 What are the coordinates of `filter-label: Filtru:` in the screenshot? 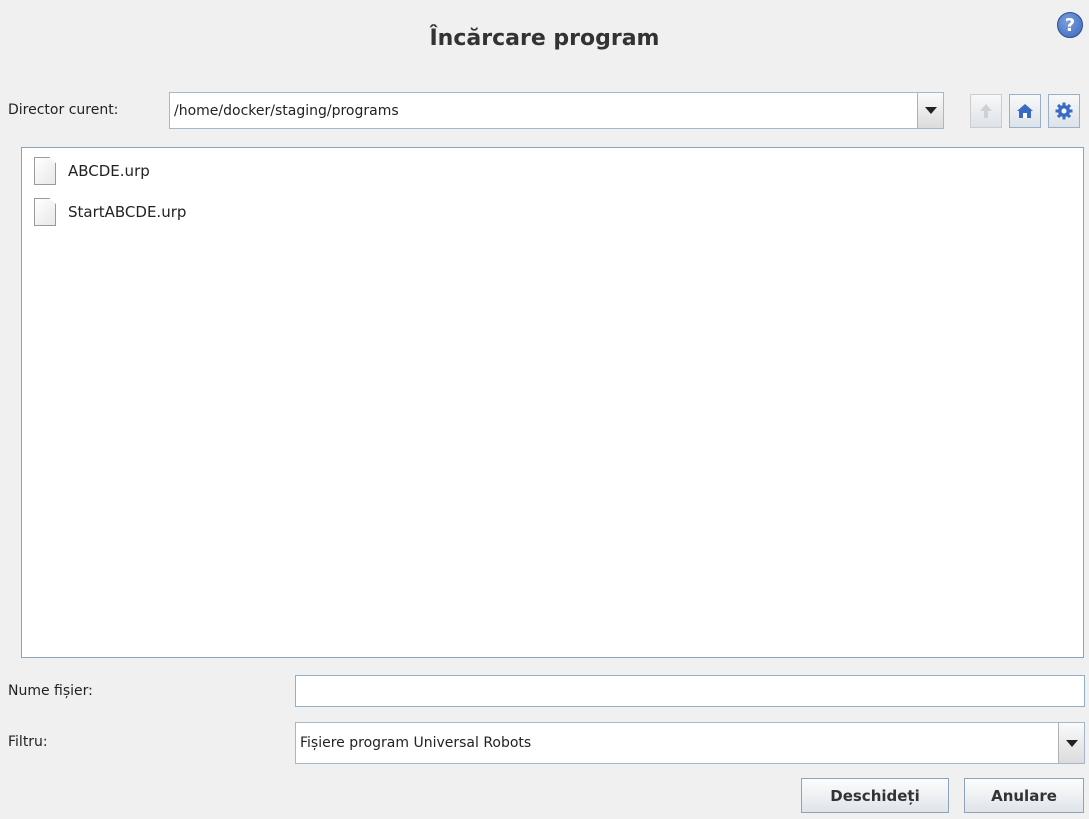 It's located at (28, 742).